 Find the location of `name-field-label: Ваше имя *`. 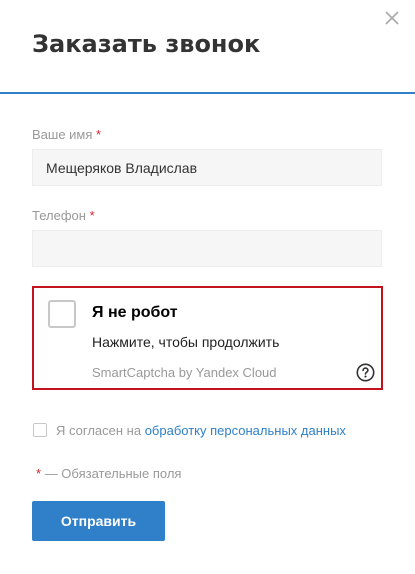

name-field-label: Ваше имя * is located at coordinates (66, 134).